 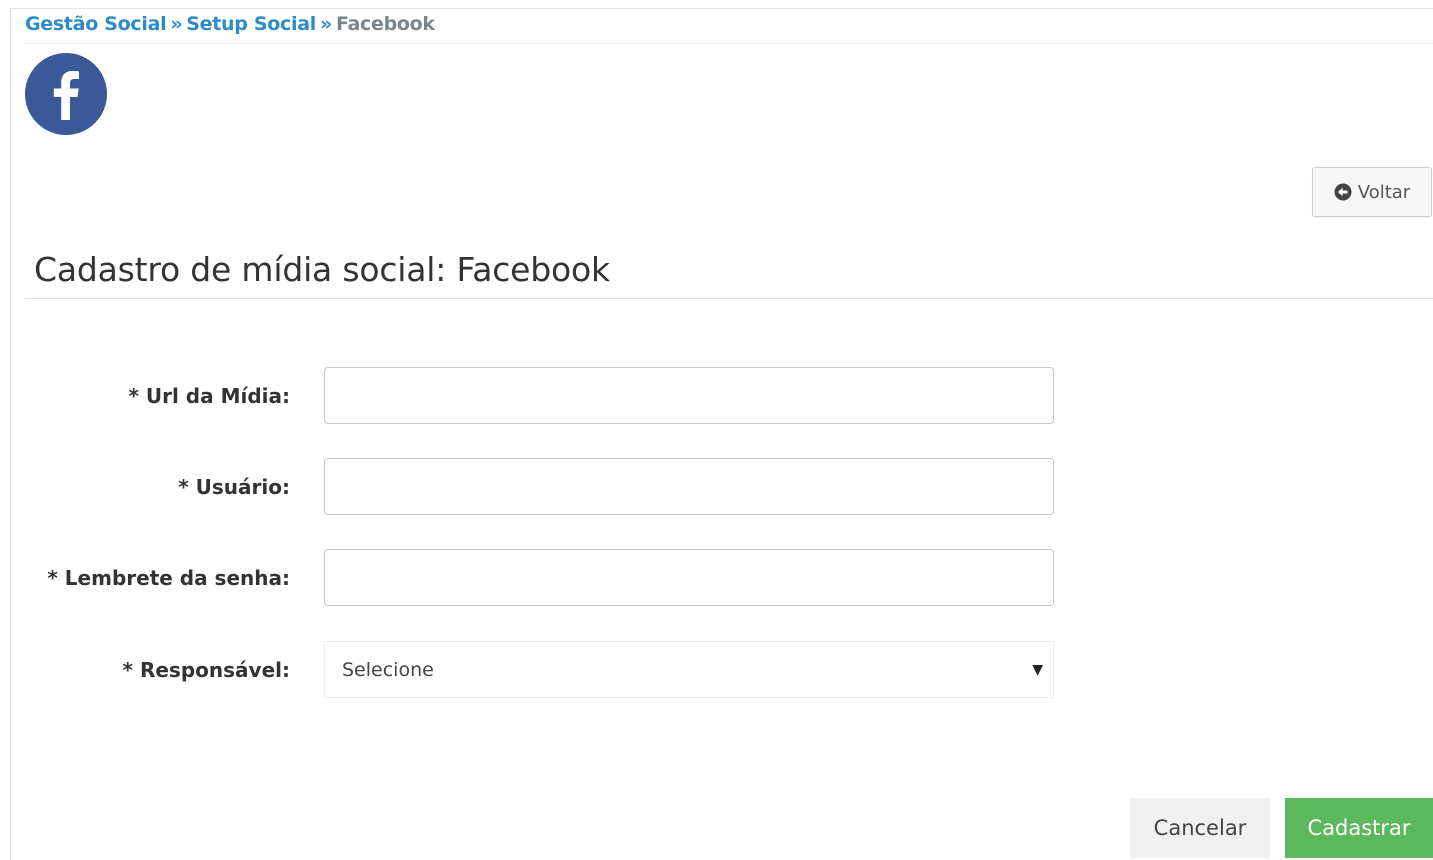 I want to click on caret-down-icon: ▼, so click(x=1037, y=669).